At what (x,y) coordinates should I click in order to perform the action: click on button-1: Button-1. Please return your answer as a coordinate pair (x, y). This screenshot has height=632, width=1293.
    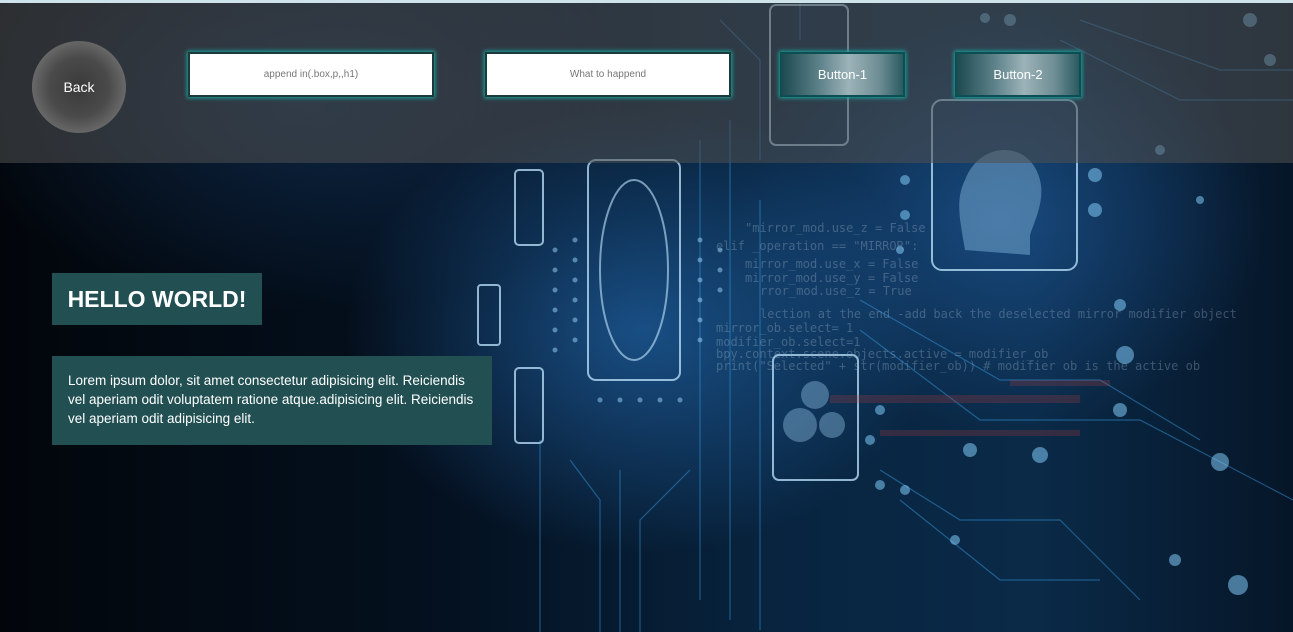
    Looking at the image, I should click on (842, 74).